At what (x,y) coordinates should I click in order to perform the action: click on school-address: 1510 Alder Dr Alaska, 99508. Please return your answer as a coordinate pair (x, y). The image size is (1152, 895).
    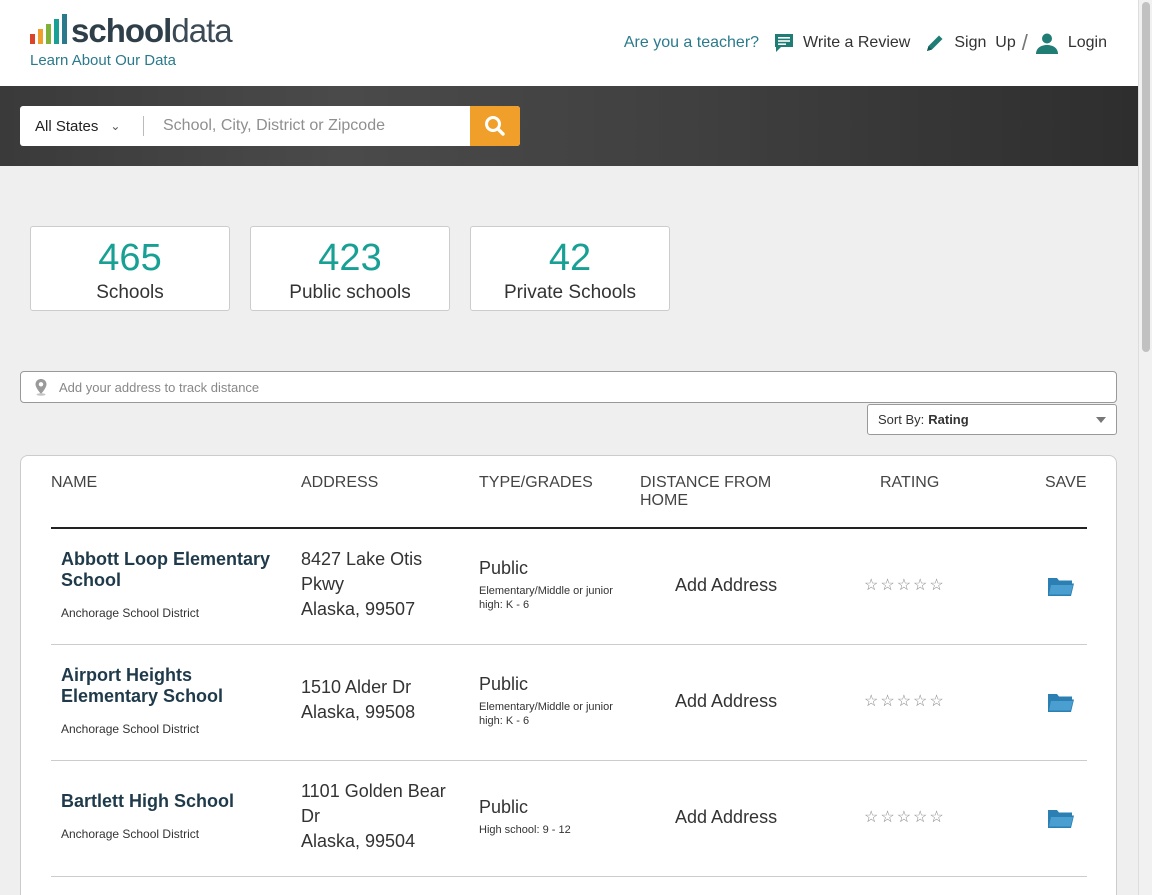
    Looking at the image, I should click on (381, 700).